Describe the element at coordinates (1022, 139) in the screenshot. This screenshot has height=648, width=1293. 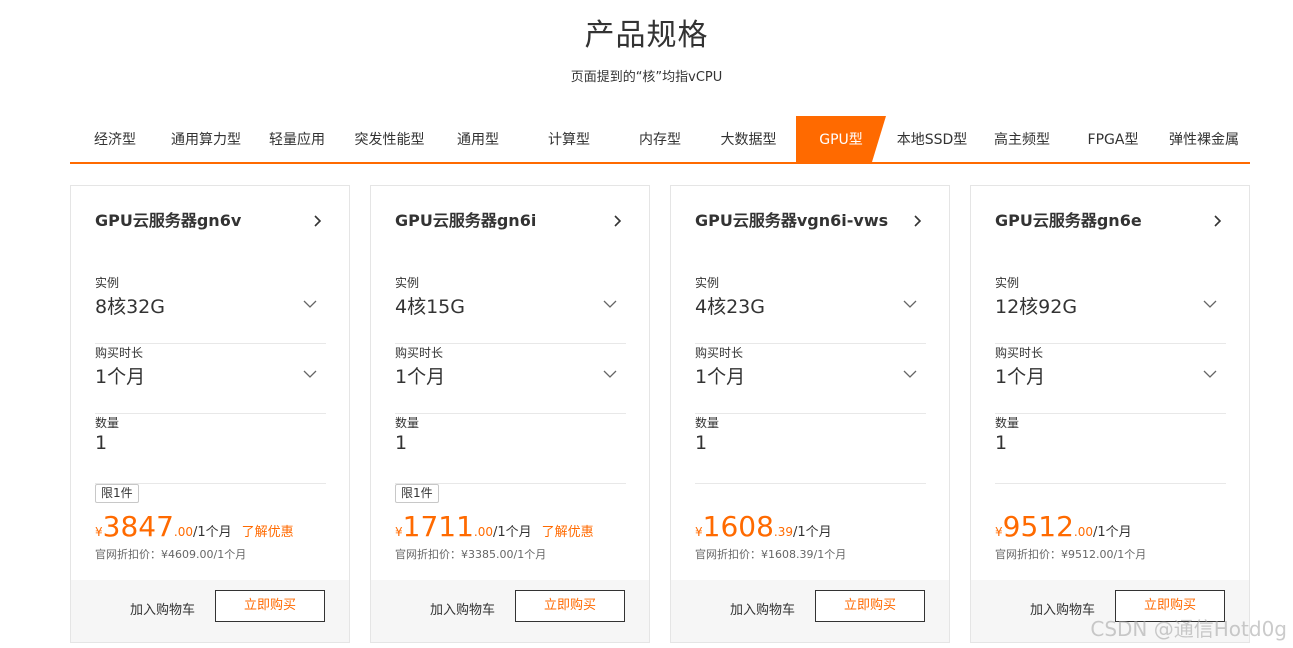
I see `tab-high-frequency: 高主频型` at that location.